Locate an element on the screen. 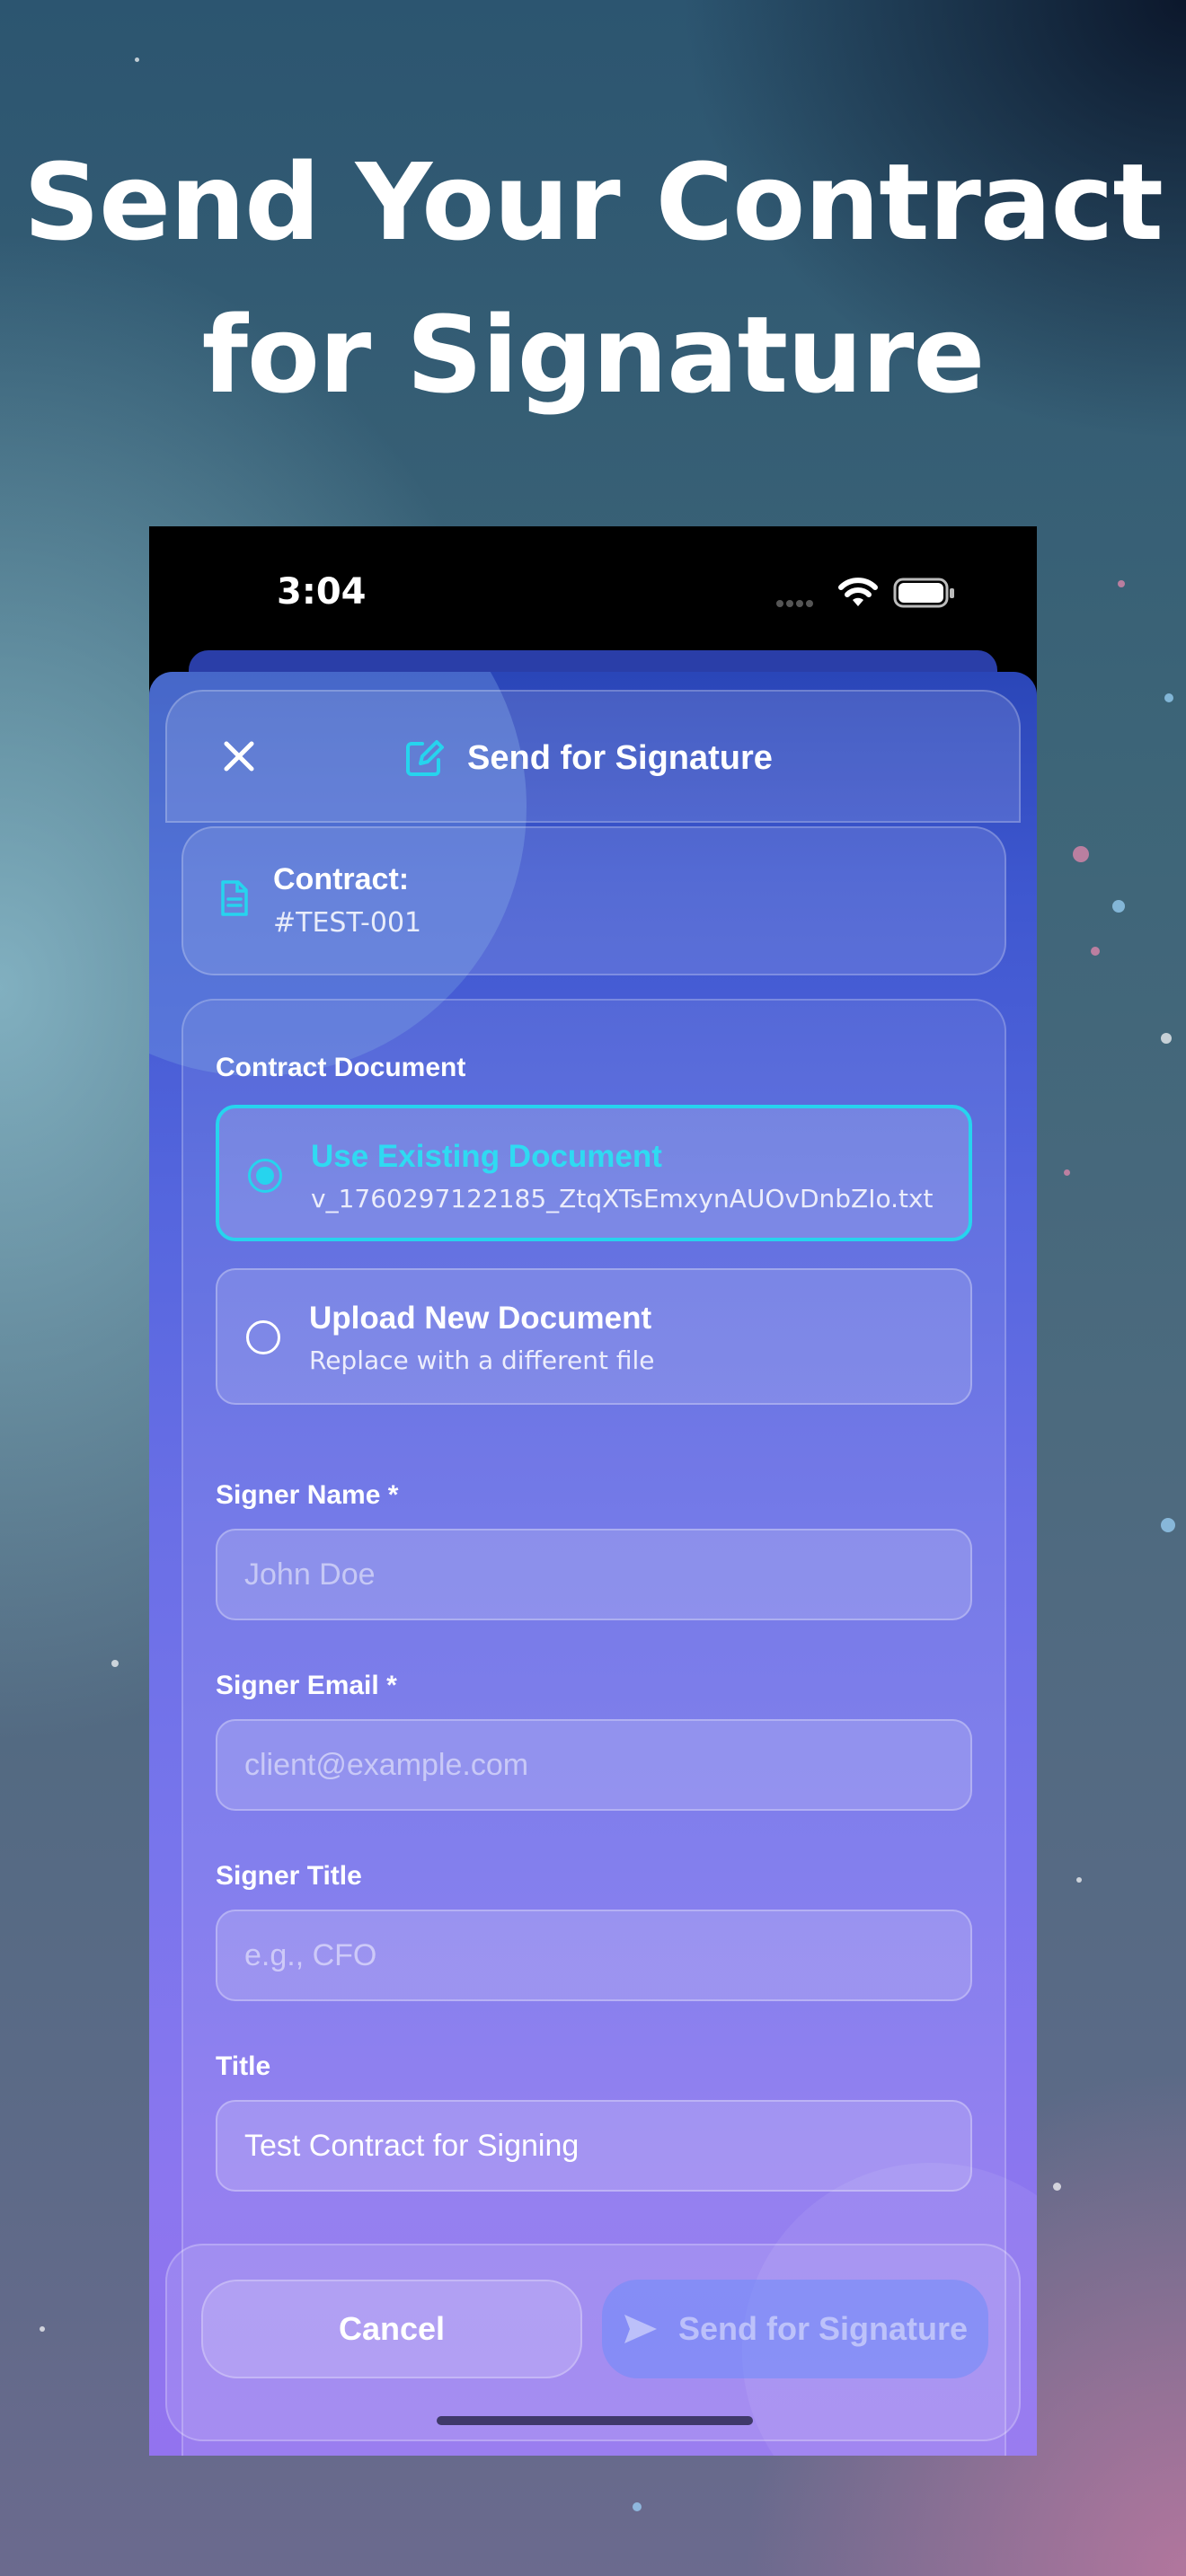  option-title: Use Existing Document is located at coordinates (486, 1156).